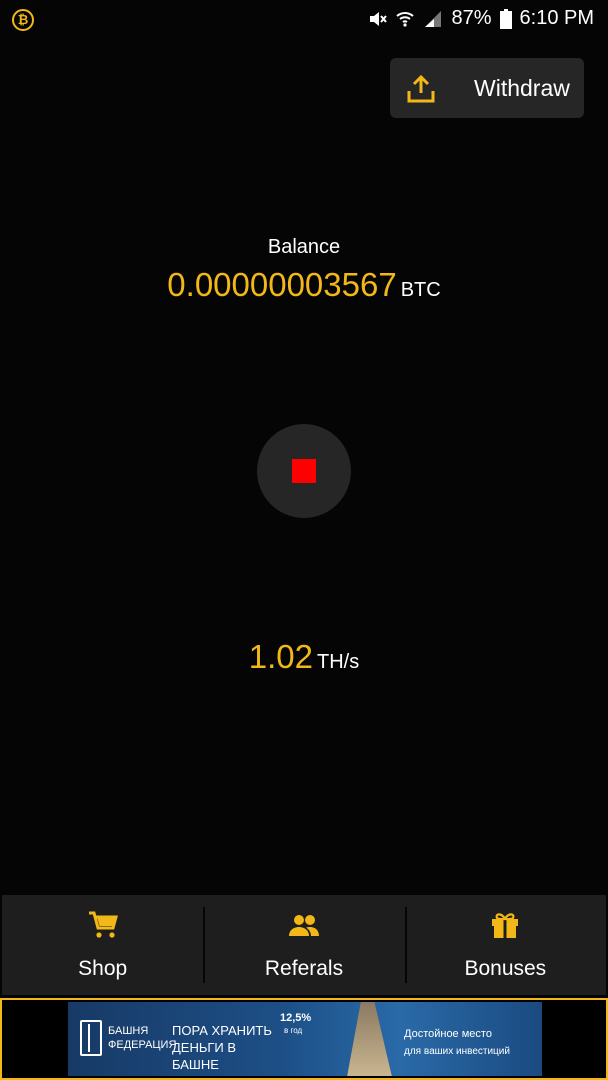 The height and width of the screenshot is (1080, 608). Describe the element at coordinates (433, 18) in the screenshot. I see `signal-icon` at that location.